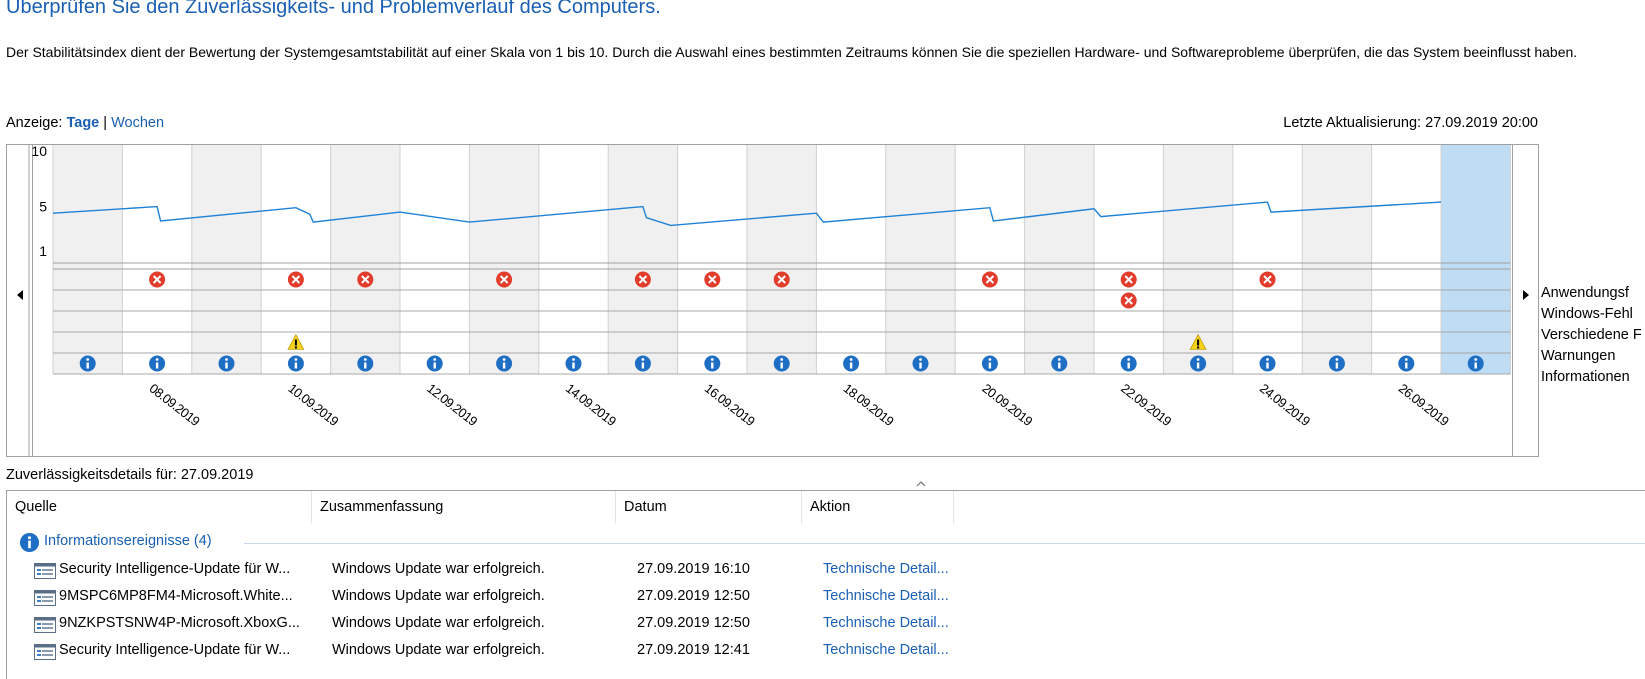 The width and height of the screenshot is (1645, 679). Describe the element at coordinates (159, 507) in the screenshot. I see `column-header-source: Quelle` at that location.